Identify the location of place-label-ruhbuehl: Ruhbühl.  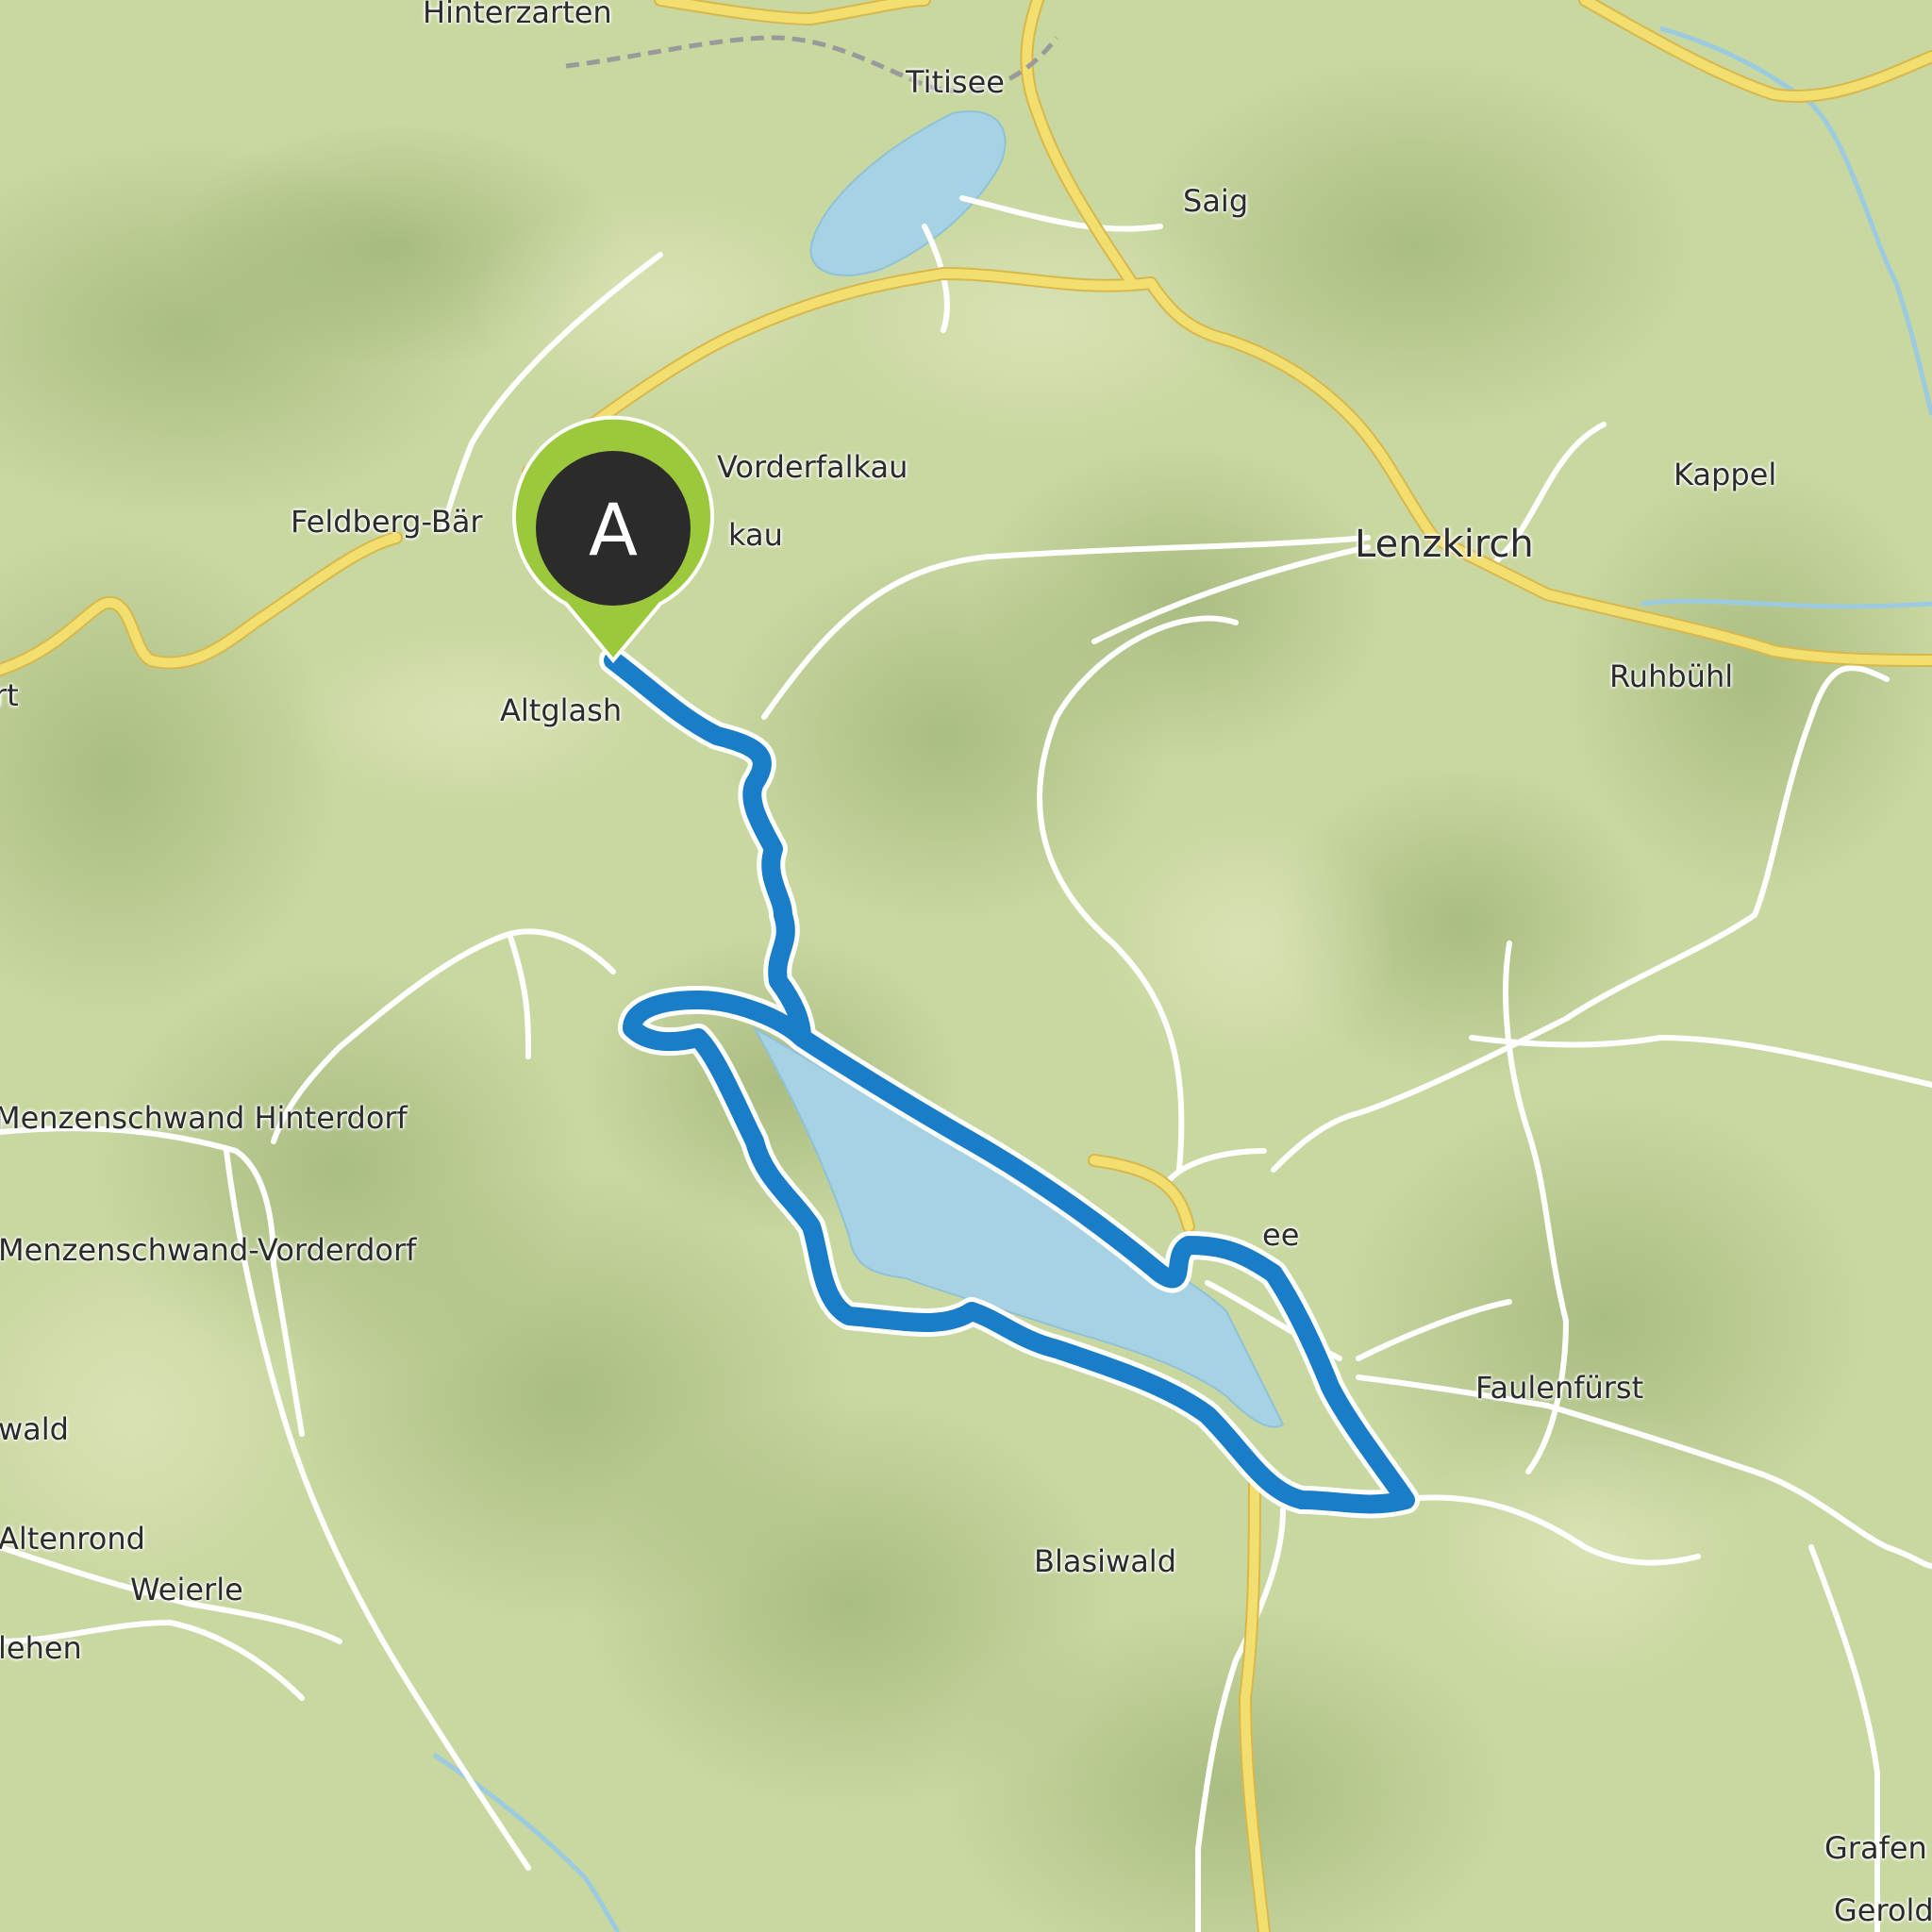
(1672, 676).